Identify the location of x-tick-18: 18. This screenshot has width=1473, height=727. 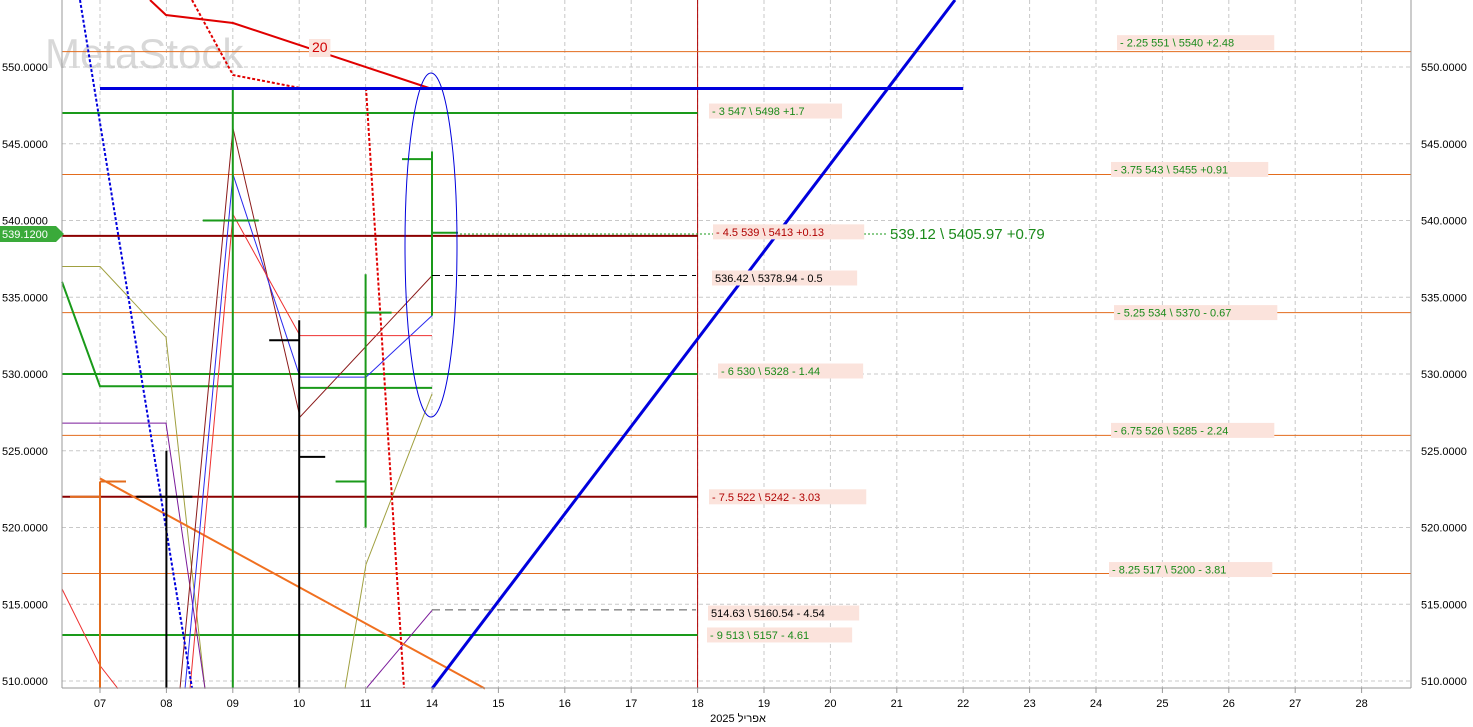
(697, 704).